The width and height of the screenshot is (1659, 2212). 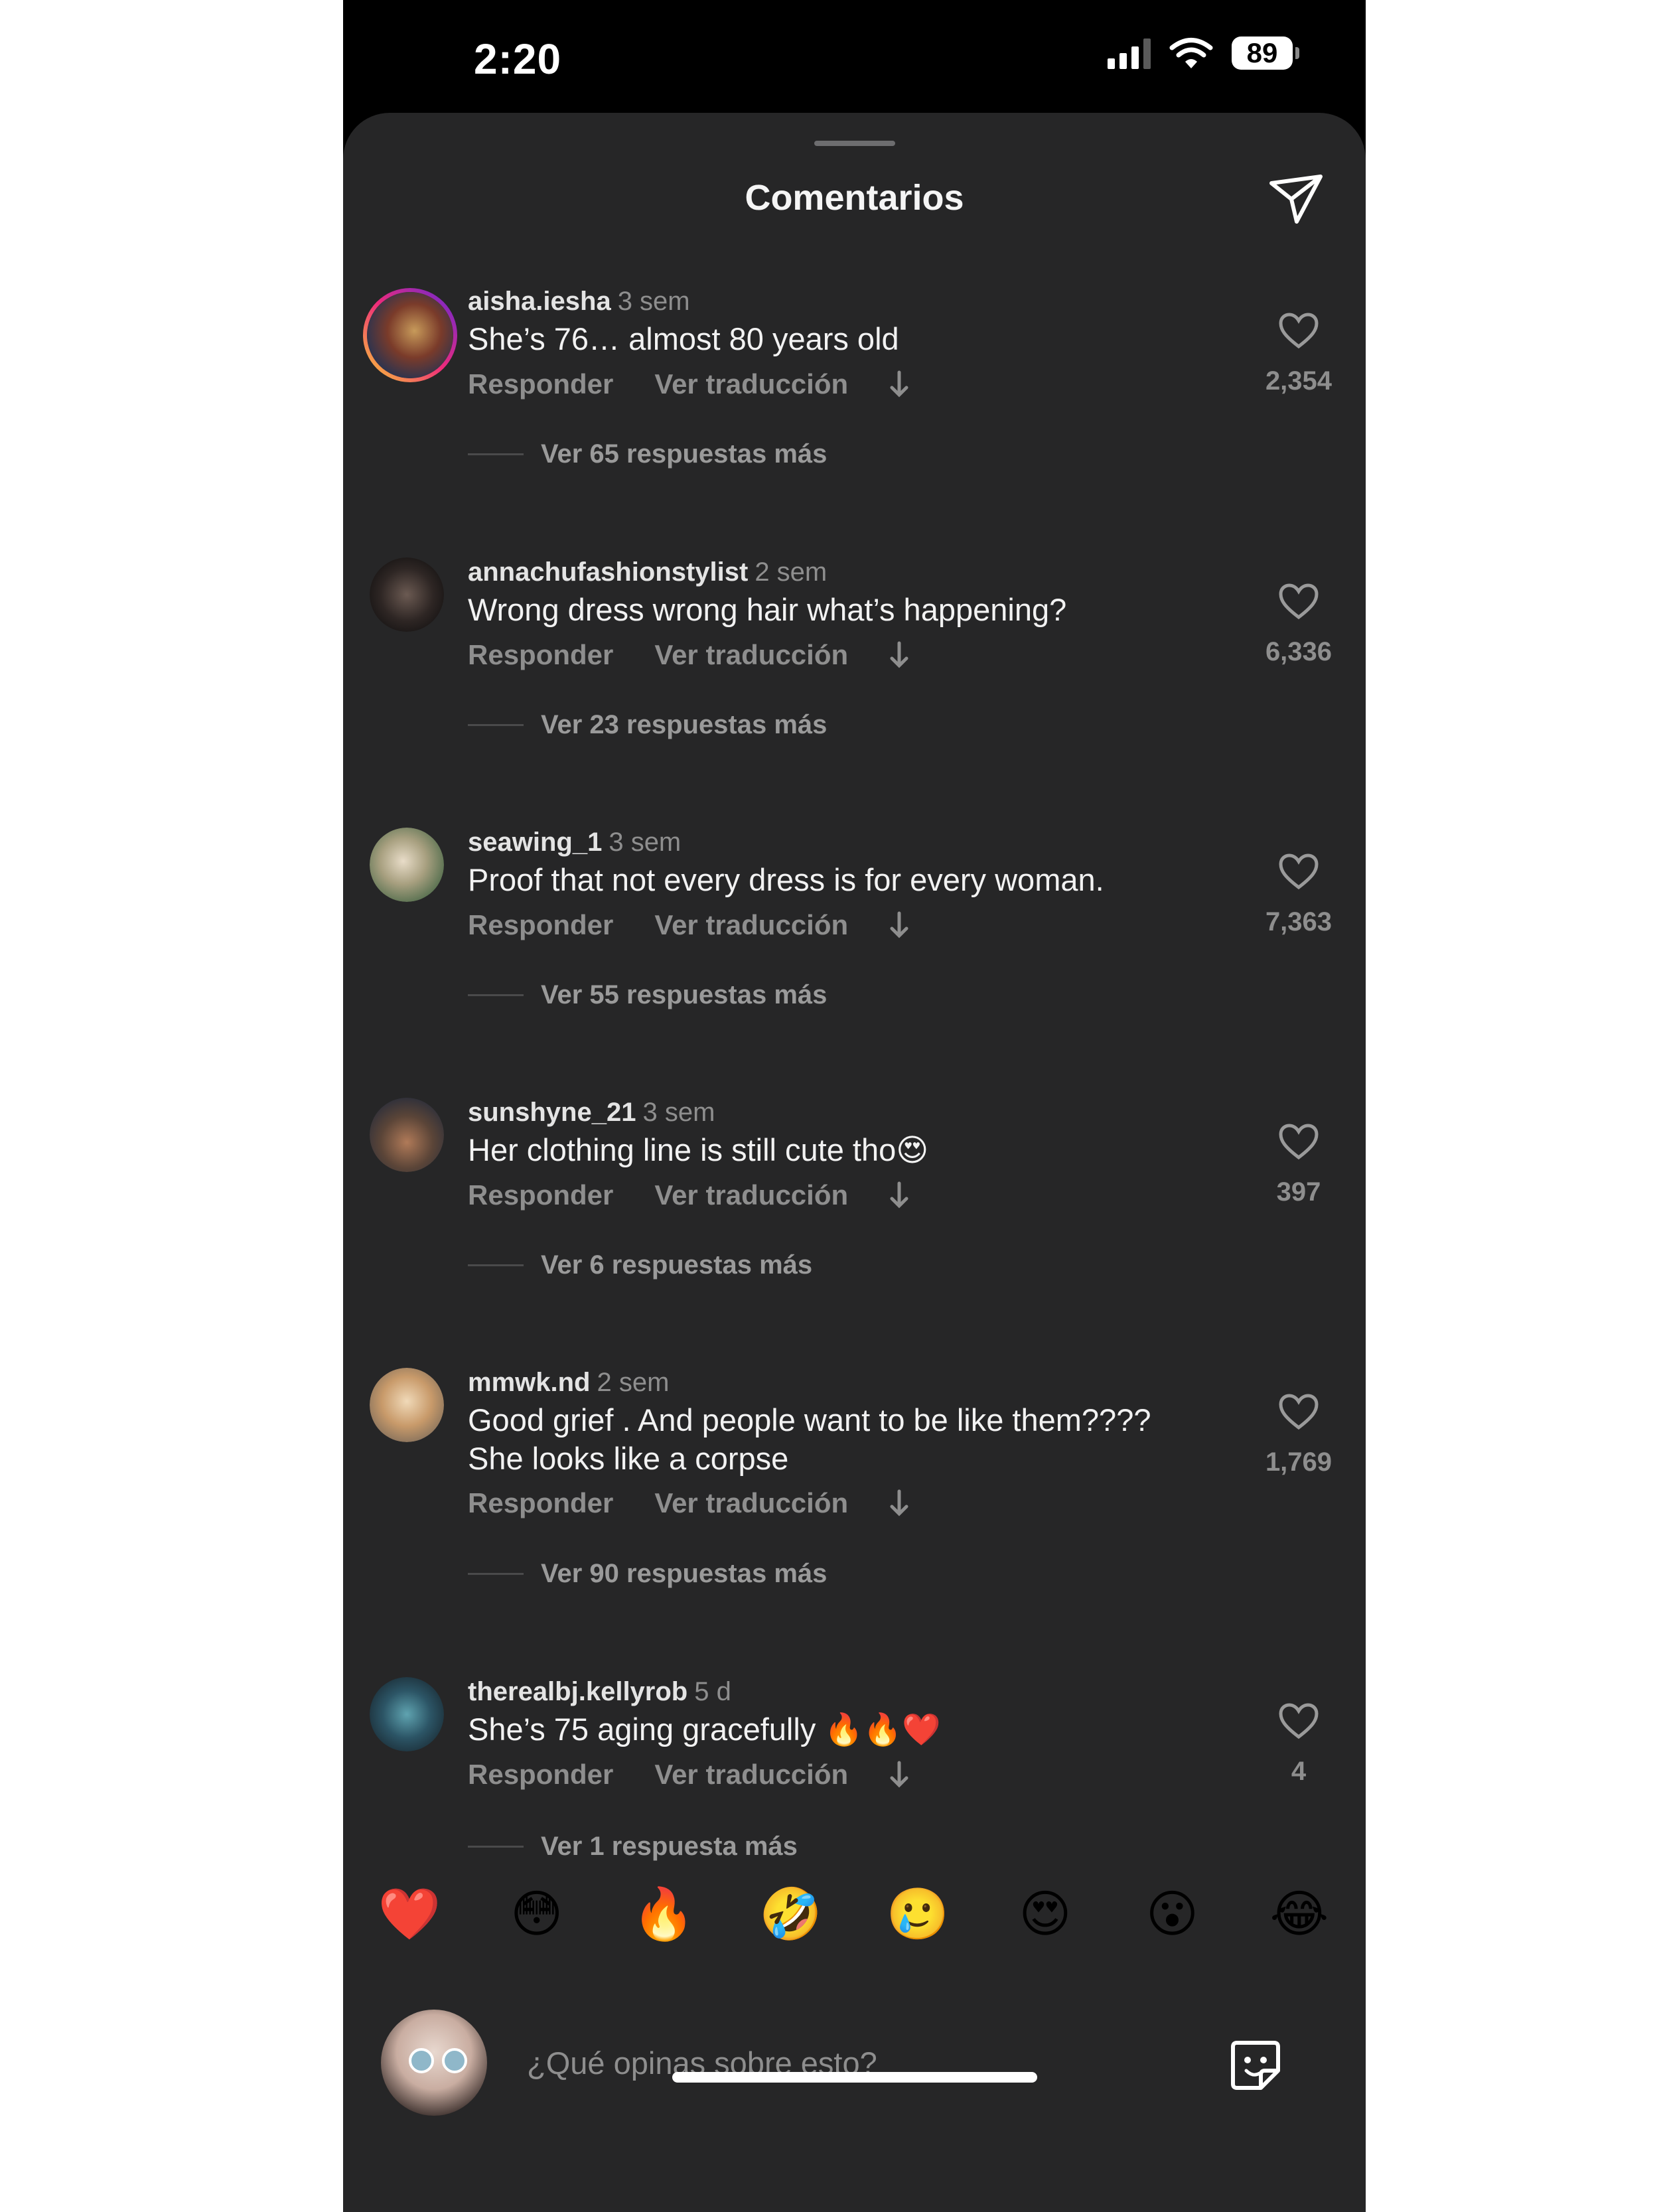 I want to click on emoji-rofl: 🤣, so click(x=791, y=1915).